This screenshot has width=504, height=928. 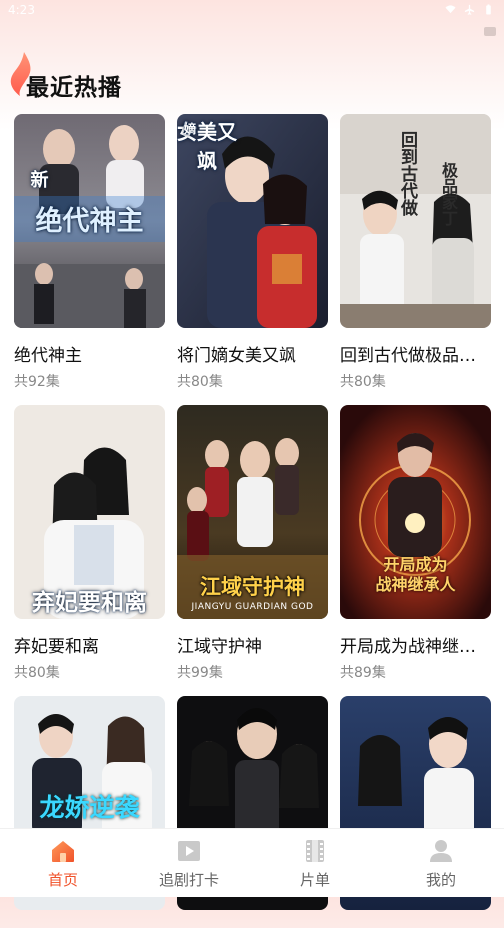 What do you see at coordinates (37, 382) in the screenshot?
I see `drama-episode-count: 共92集` at bounding box center [37, 382].